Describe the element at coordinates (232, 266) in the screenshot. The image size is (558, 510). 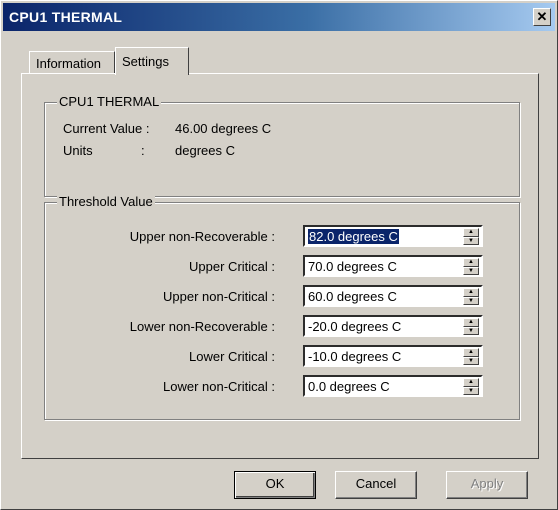
I see `upper-critical-label: Upper Critical :` at that location.